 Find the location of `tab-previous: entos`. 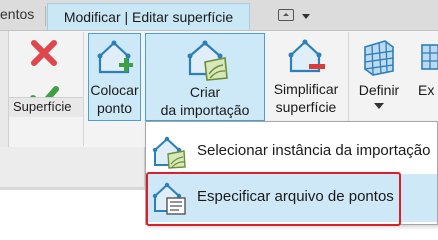

tab-previous: entos is located at coordinates (17, 14).